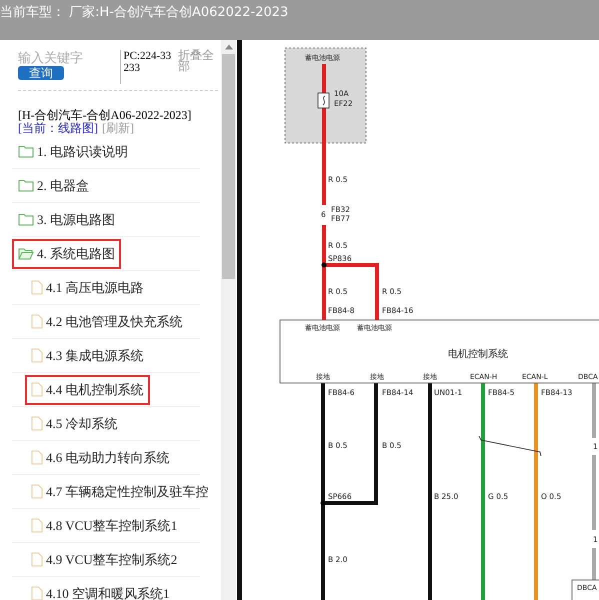 The image size is (599, 600). Describe the element at coordinates (105, 115) in the screenshot. I see `vehicle-name: [H-合创汽车-合创A06-2022-2023]` at that location.